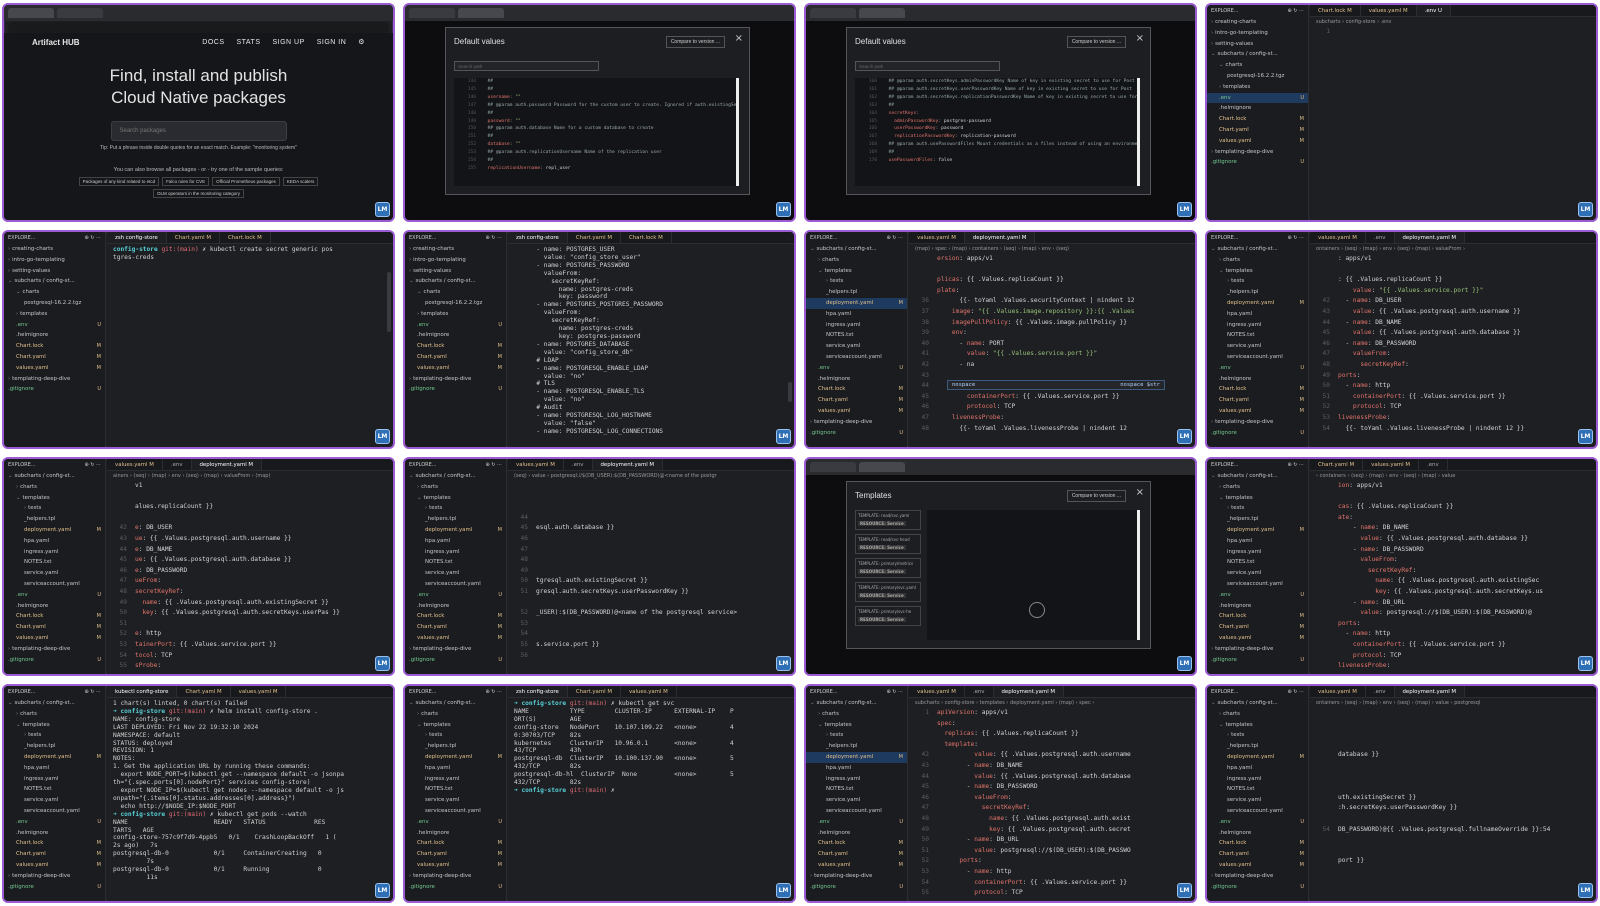 The height and width of the screenshot is (906, 1600). Describe the element at coordinates (856, 281) in the screenshot. I see `file-tree-item: › tests` at that location.